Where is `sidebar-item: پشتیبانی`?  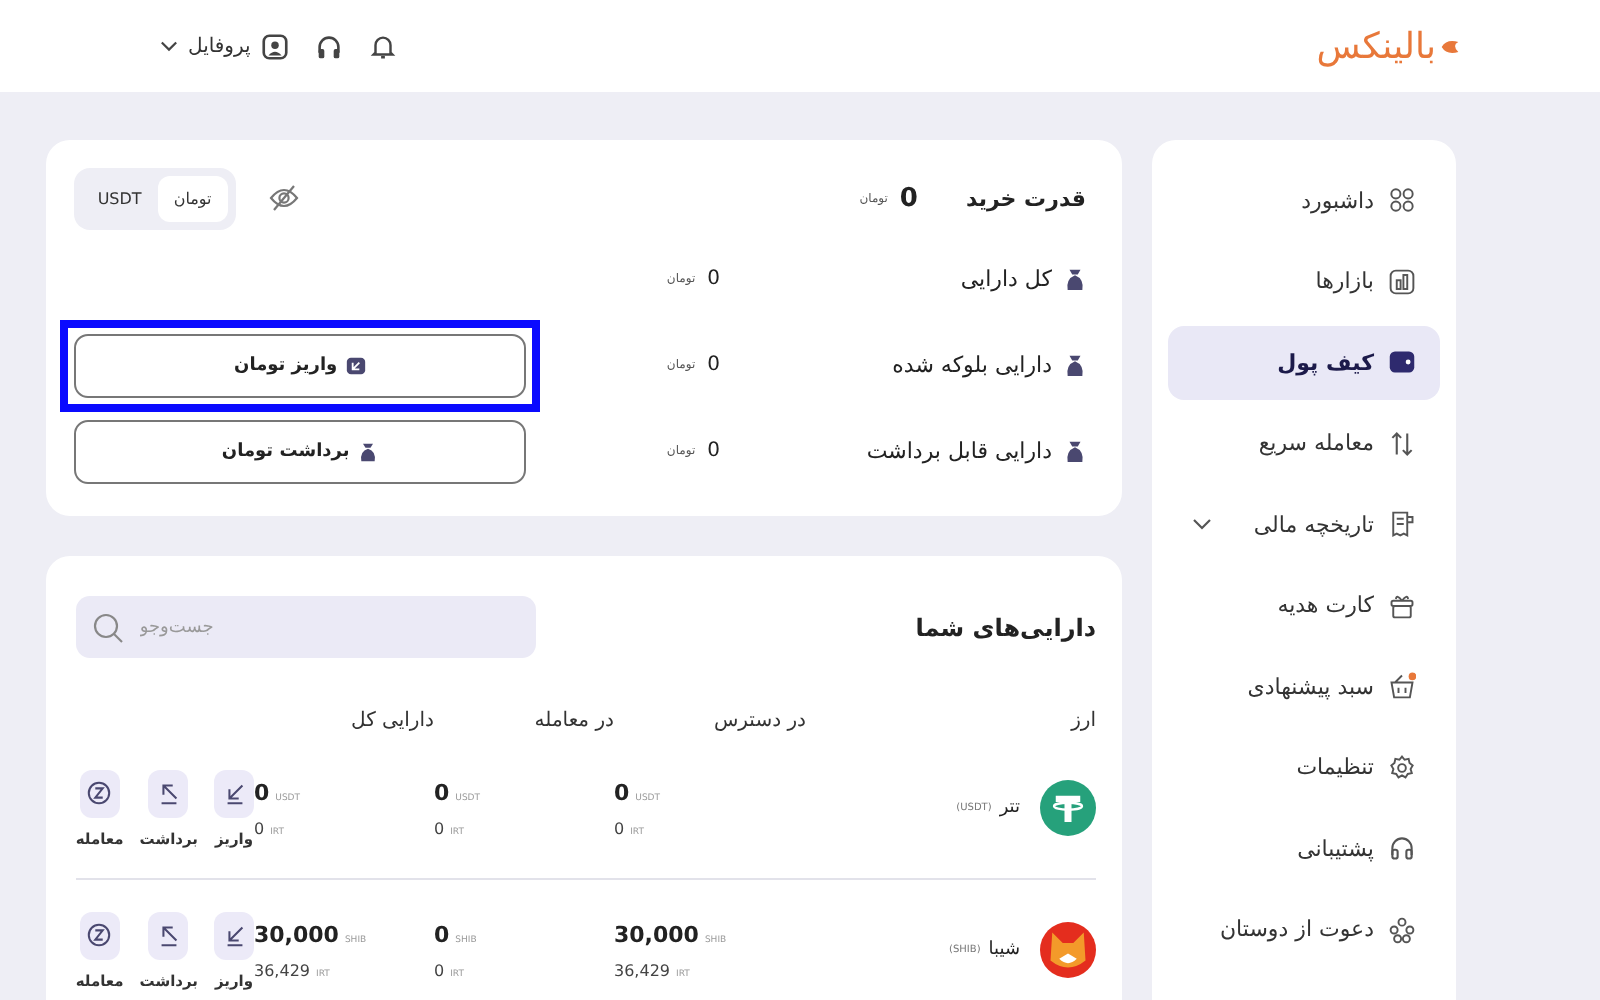 sidebar-item: پشتیبانی is located at coordinates (1304, 848).